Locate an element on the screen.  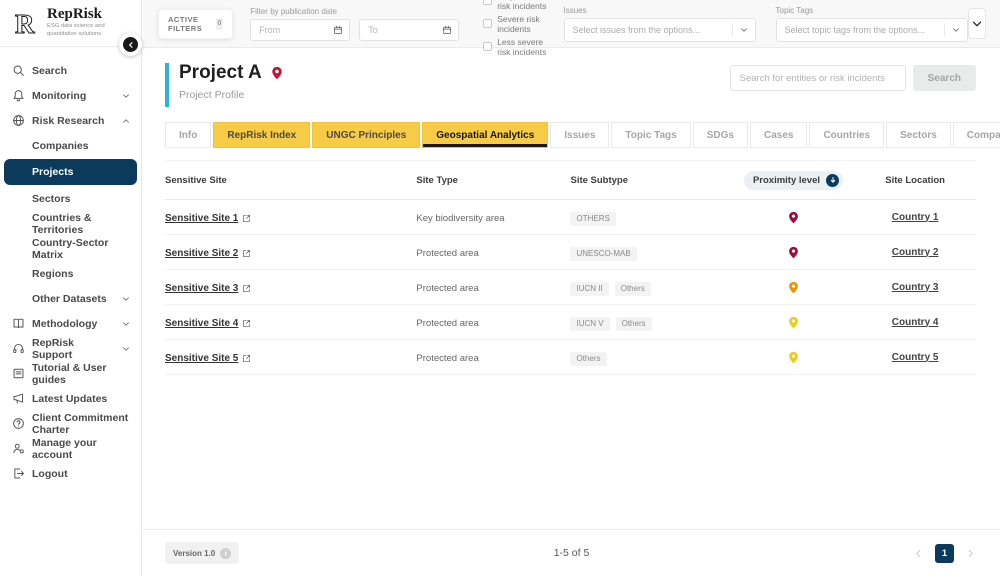
sidebar-item-label: Client Commitment Charter is located at coordinates (80, 423).